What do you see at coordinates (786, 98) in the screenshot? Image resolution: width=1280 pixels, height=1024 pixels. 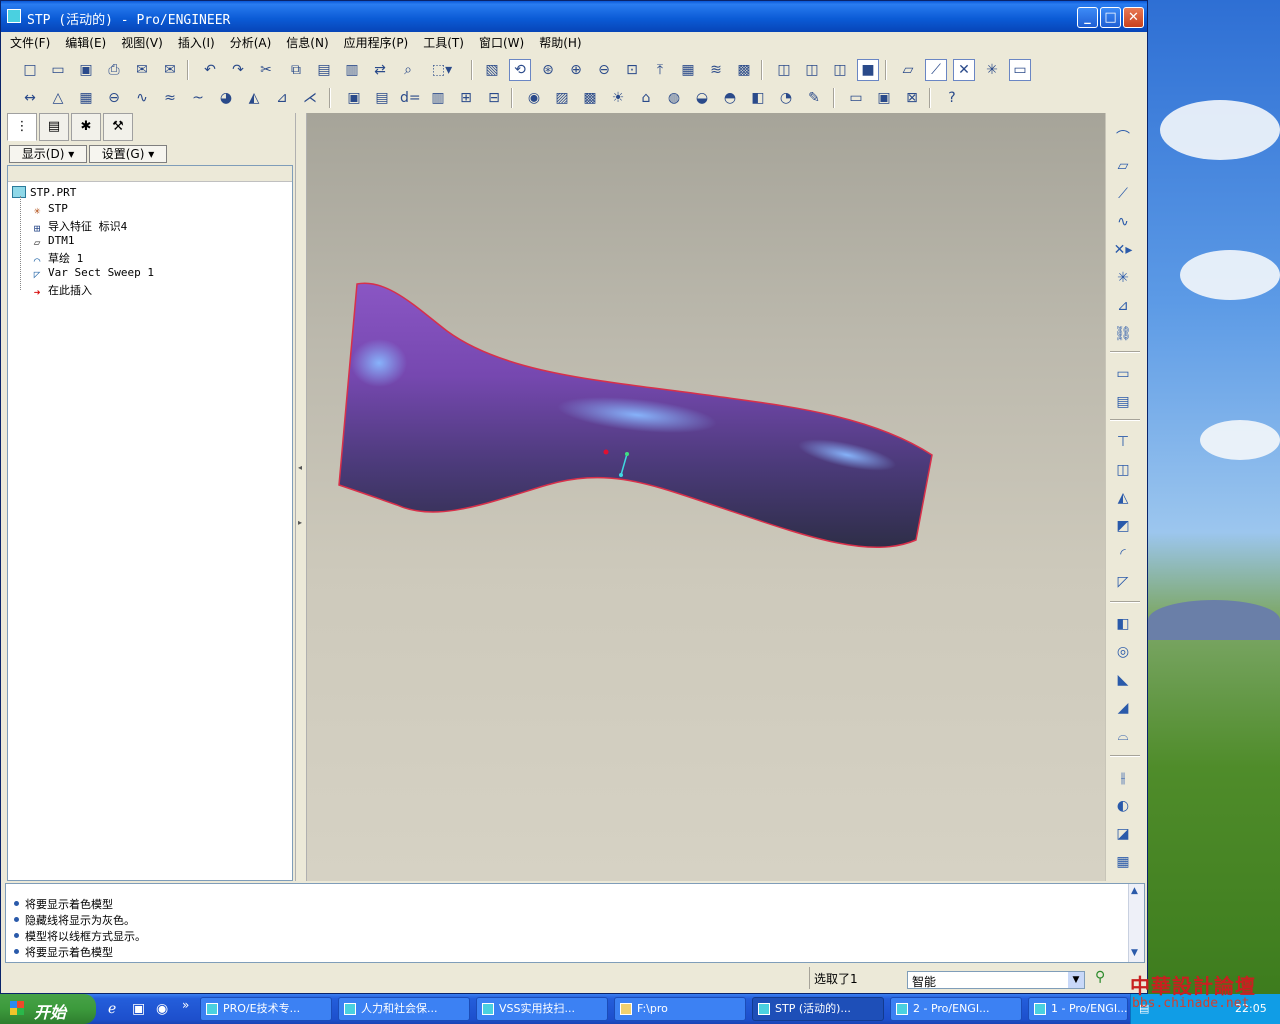 I see `perspective-icon: ◔` at bounding box center [786, 98].